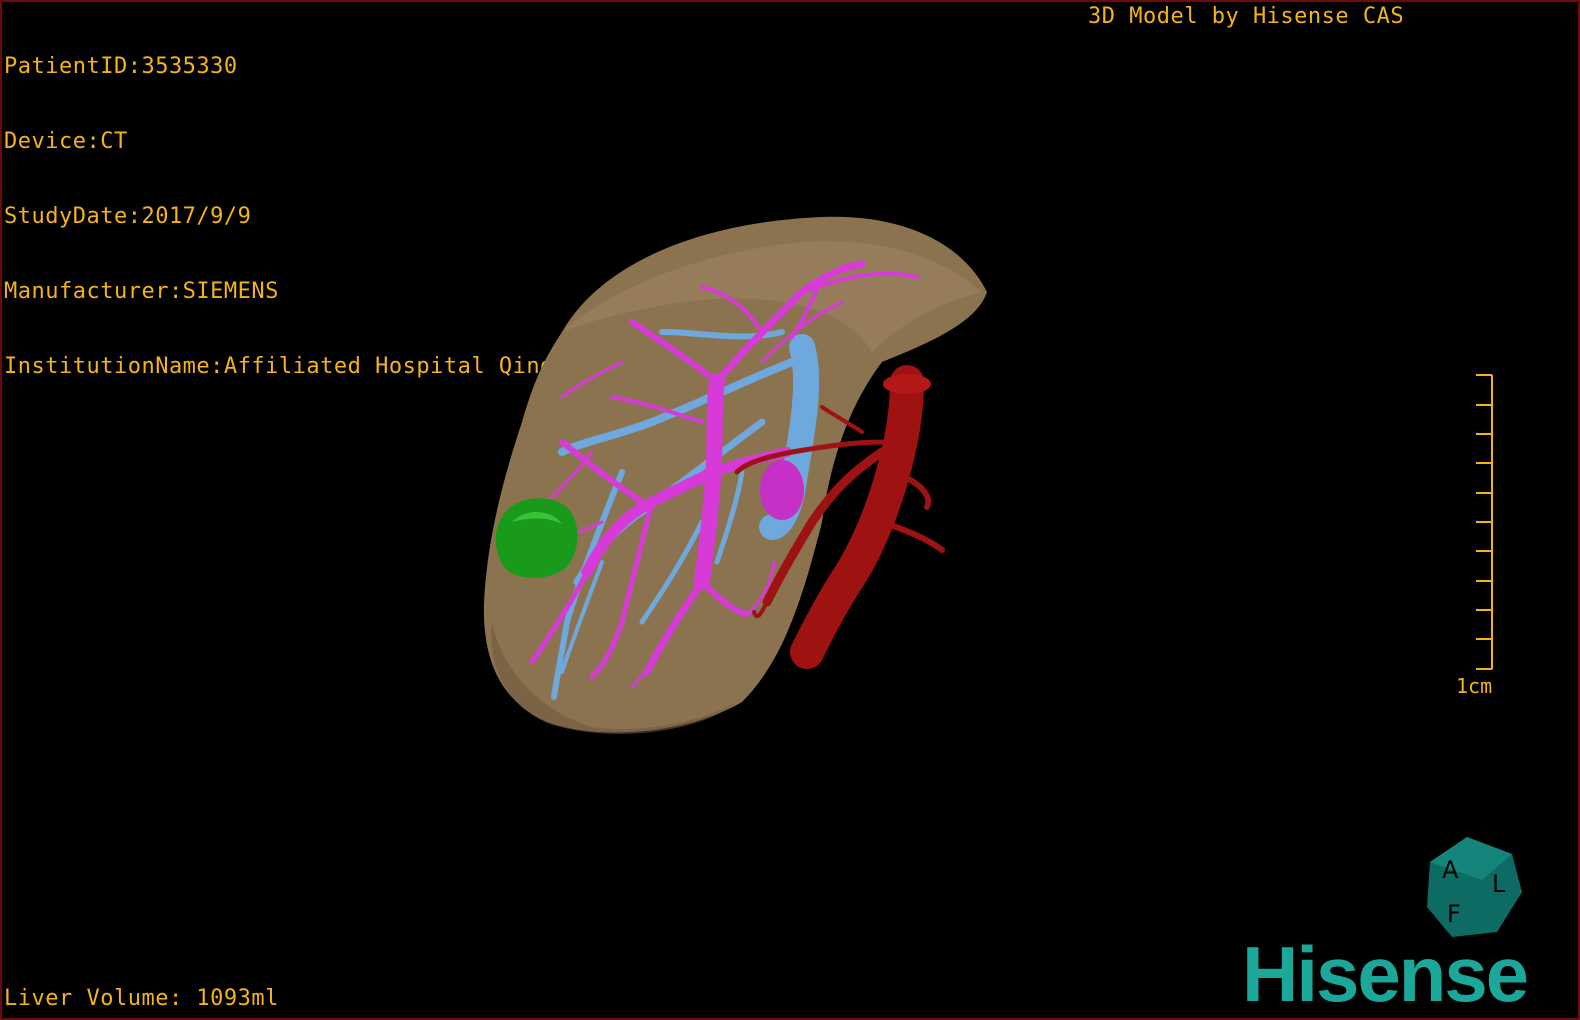  What do you see at coordinates (1484, 522) in the screenshot?
I see `scale-bar` at bounding box center [1484, 522].